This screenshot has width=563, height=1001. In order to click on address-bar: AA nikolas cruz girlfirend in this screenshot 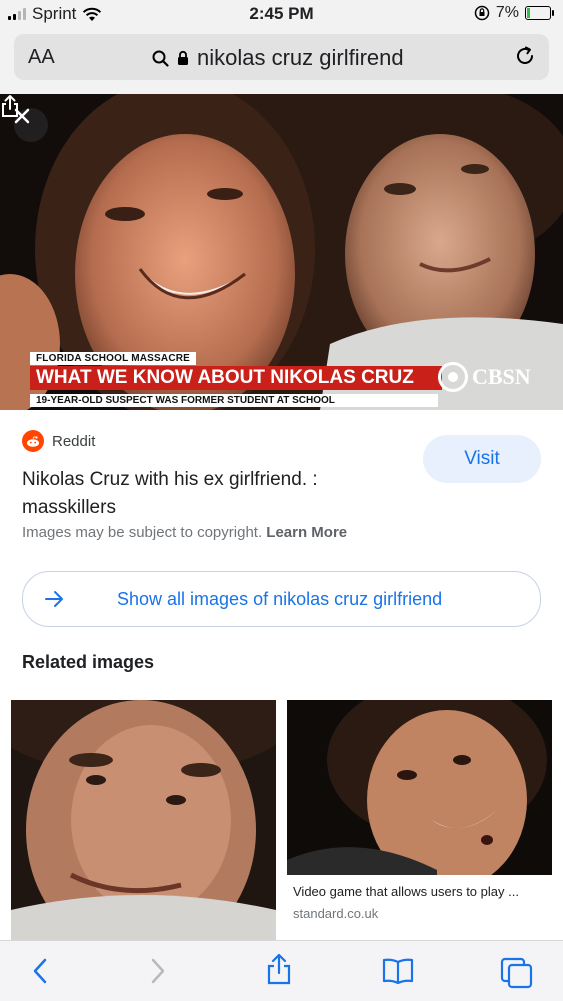, I will do `click(281, 57)`.